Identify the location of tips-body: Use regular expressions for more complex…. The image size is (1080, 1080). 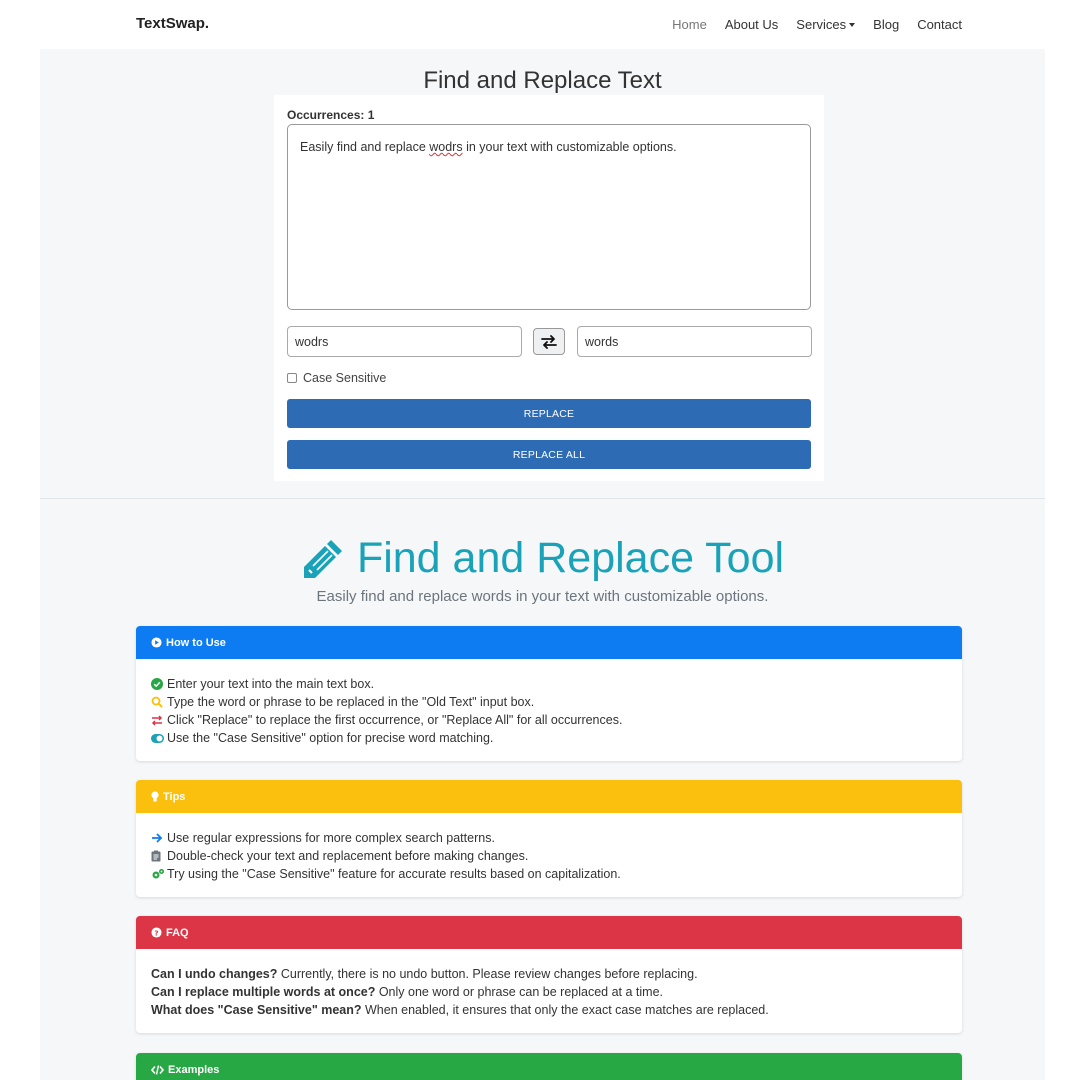
(549, 855).